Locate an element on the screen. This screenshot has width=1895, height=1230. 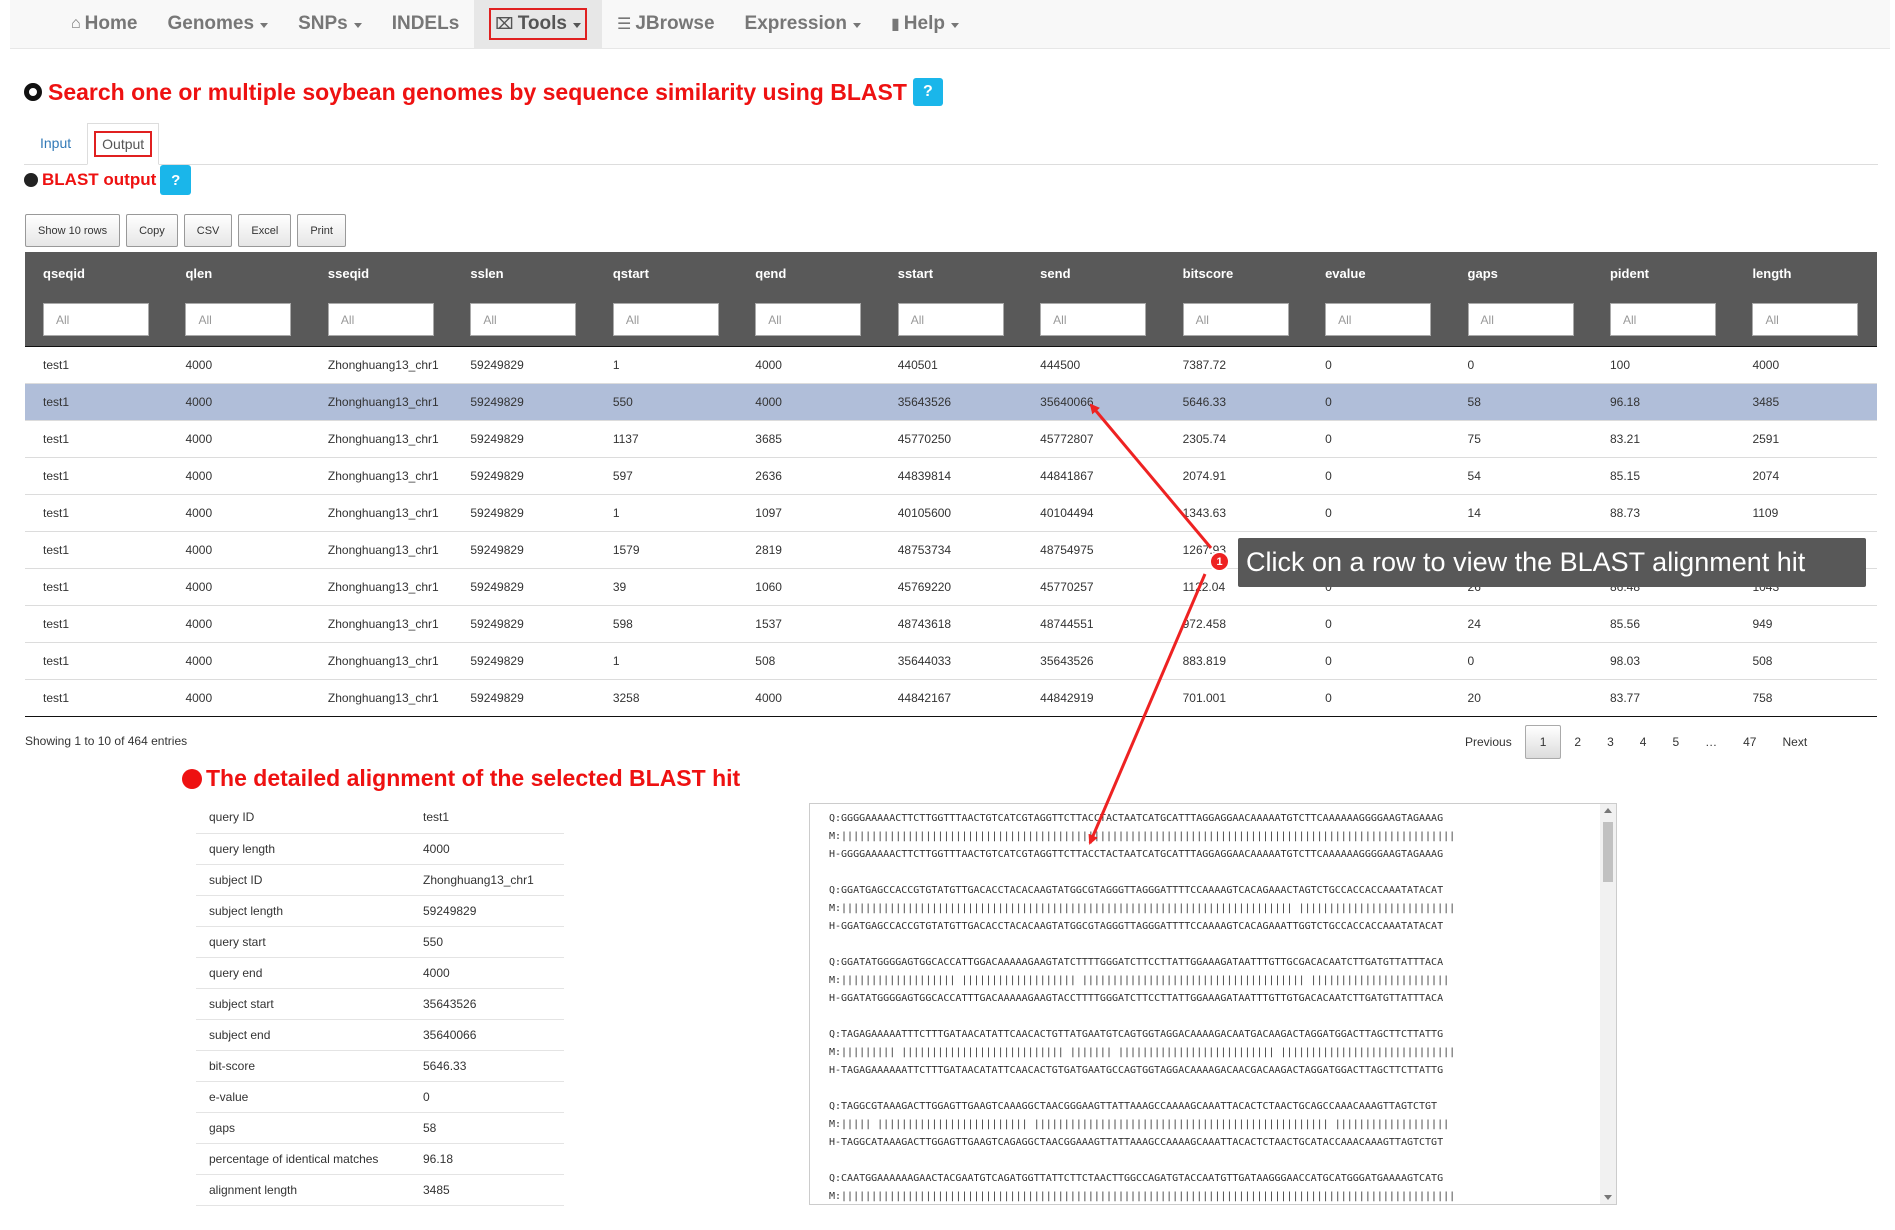
filter-cell-sseqid: All is located at coordinates (381, 320).